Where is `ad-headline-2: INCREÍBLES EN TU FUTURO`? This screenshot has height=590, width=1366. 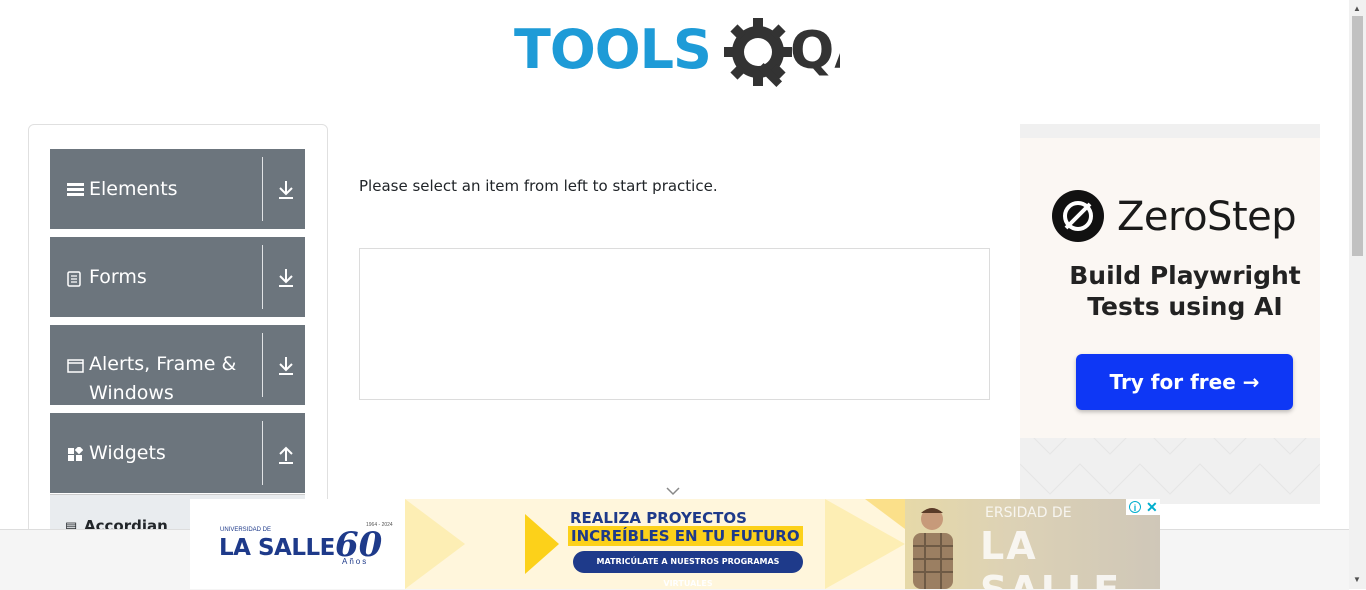
ad-headline-2: INCREÍBLES EN TU FUTURO is located at coordinates (685, 536).